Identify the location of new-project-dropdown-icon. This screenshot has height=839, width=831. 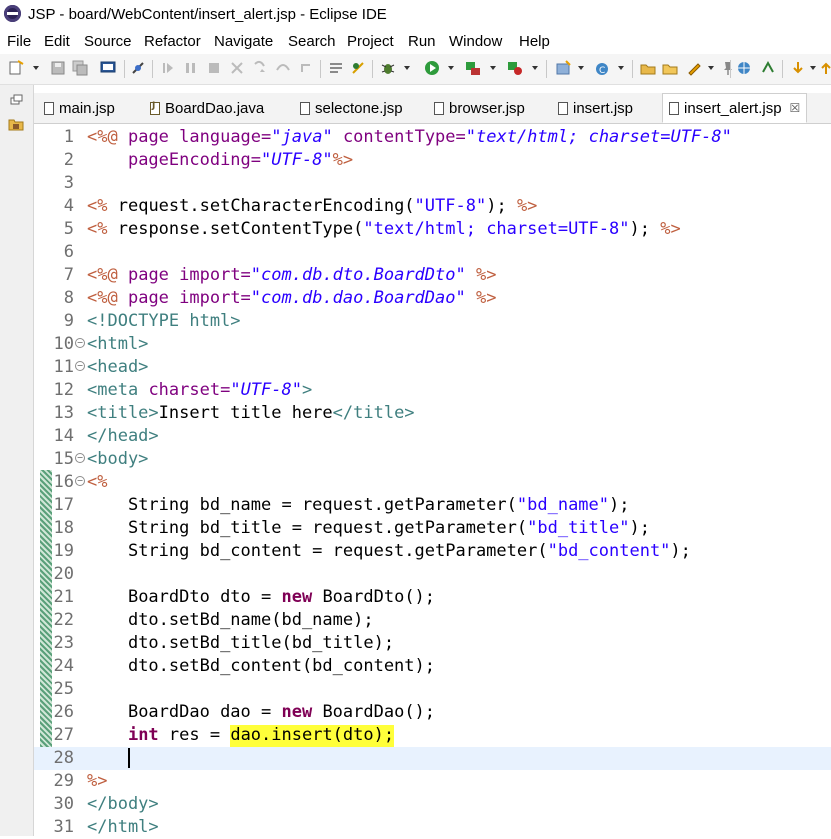
(581, 68).